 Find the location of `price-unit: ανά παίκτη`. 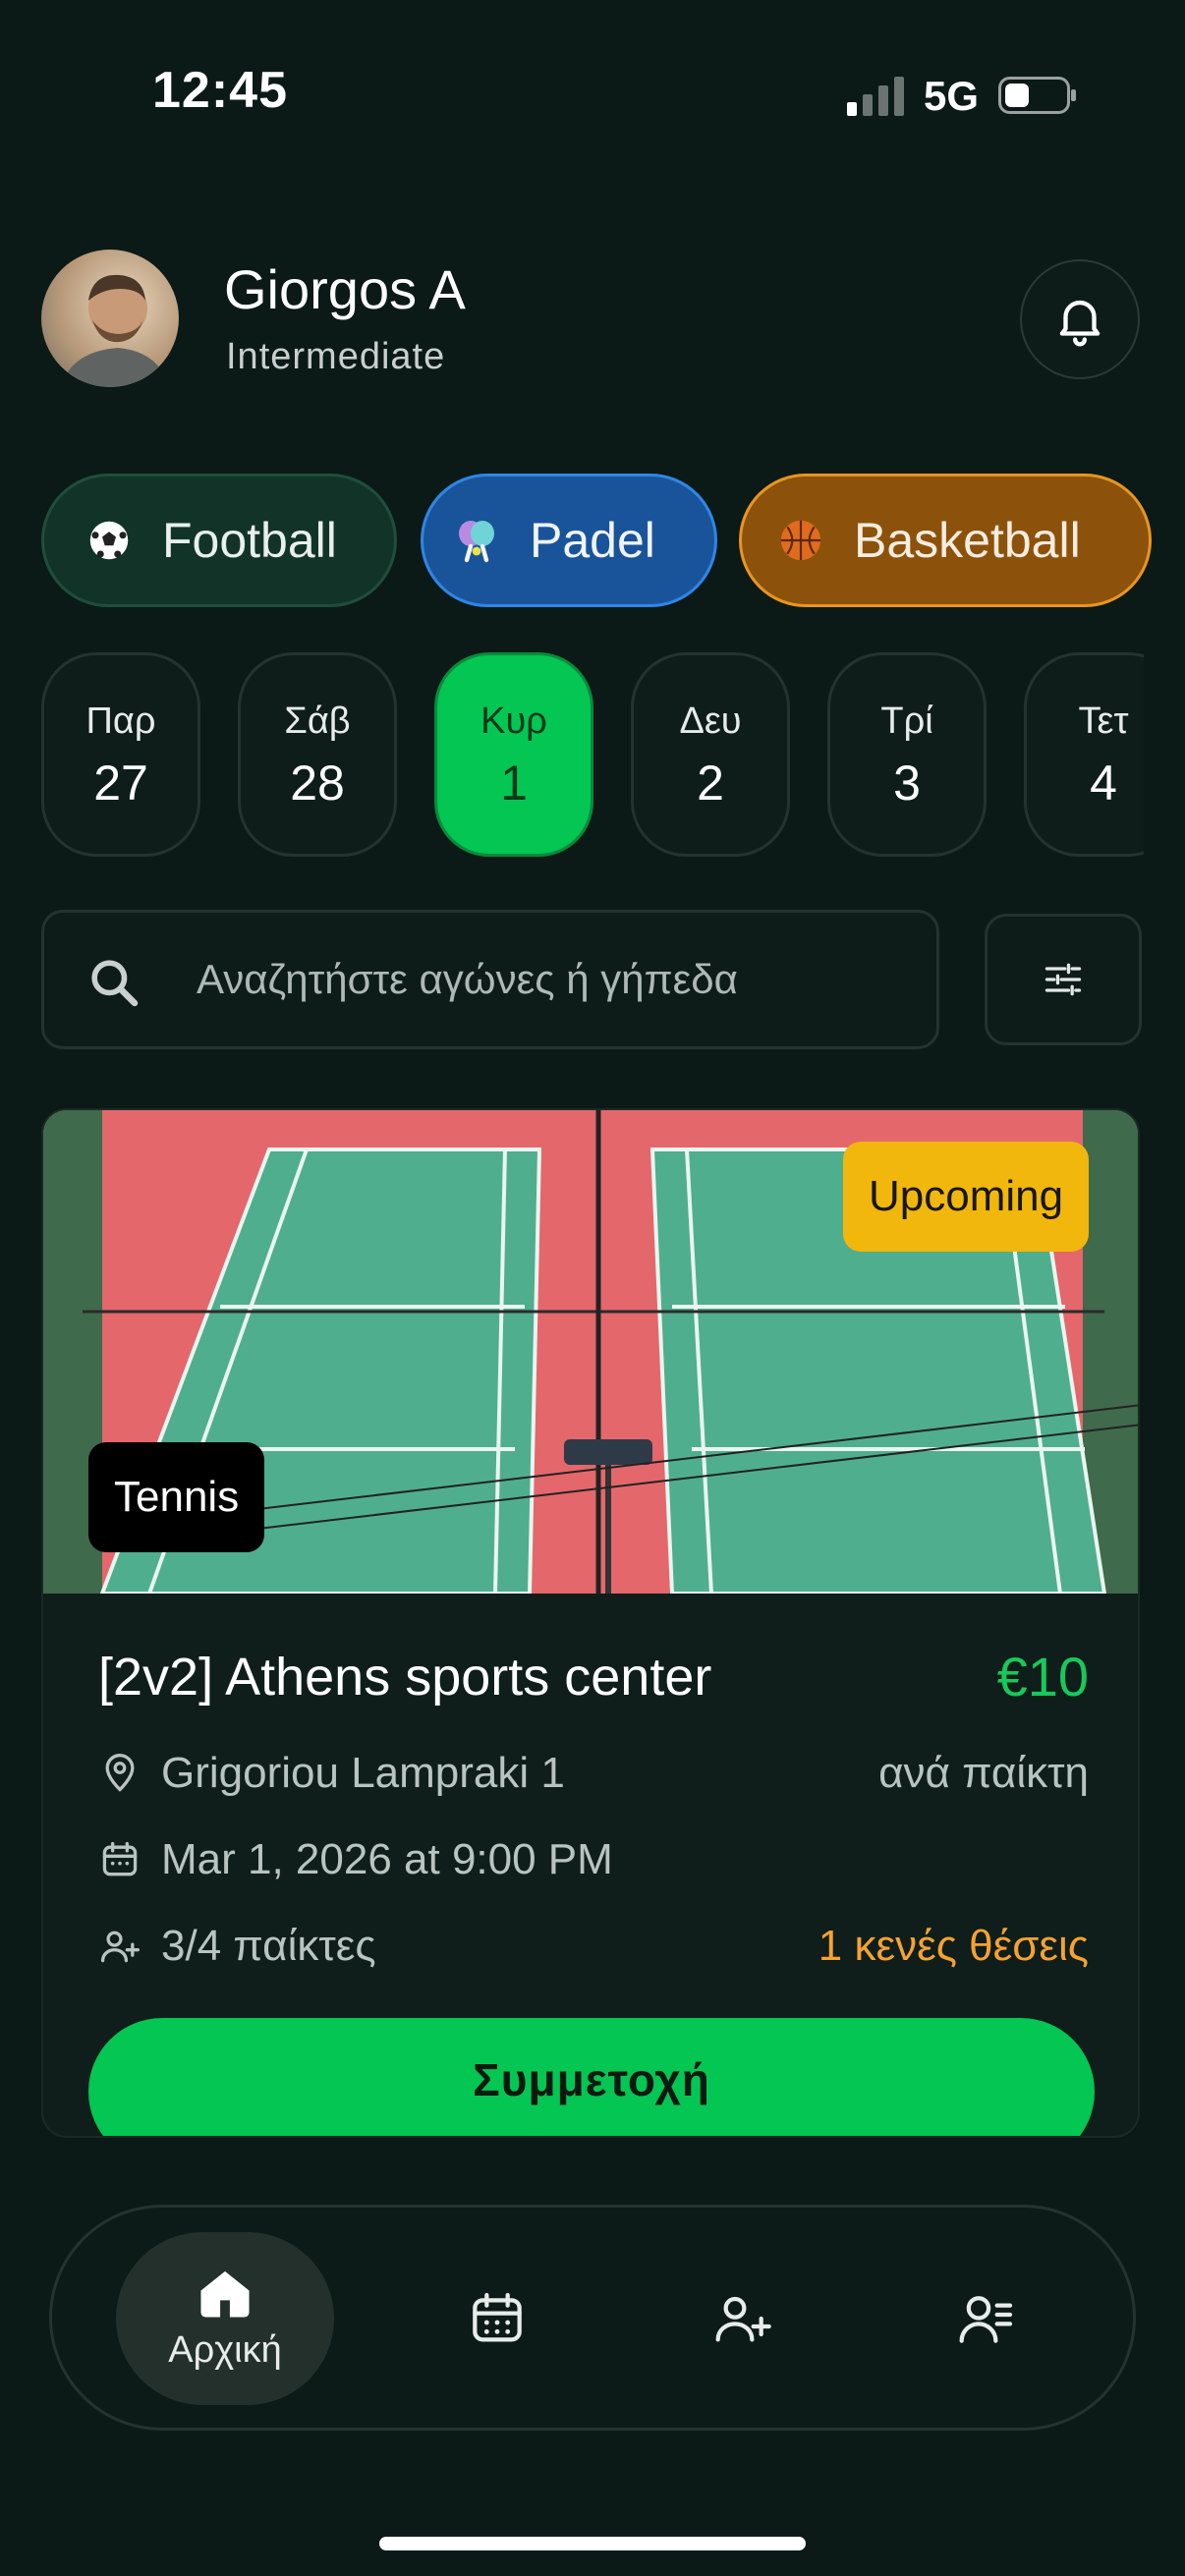

price-unit: ανά παίκτη is located at coordinates (984, 1773).